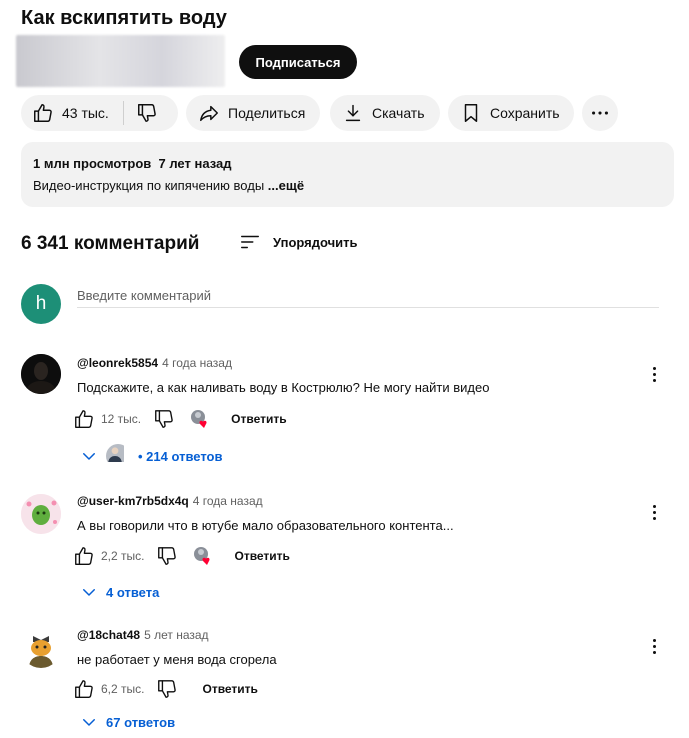 Image resolution: width=689 pixels, height=738 pixels. I want to click on comment-author: @leonrek5854, so click(117, 363).